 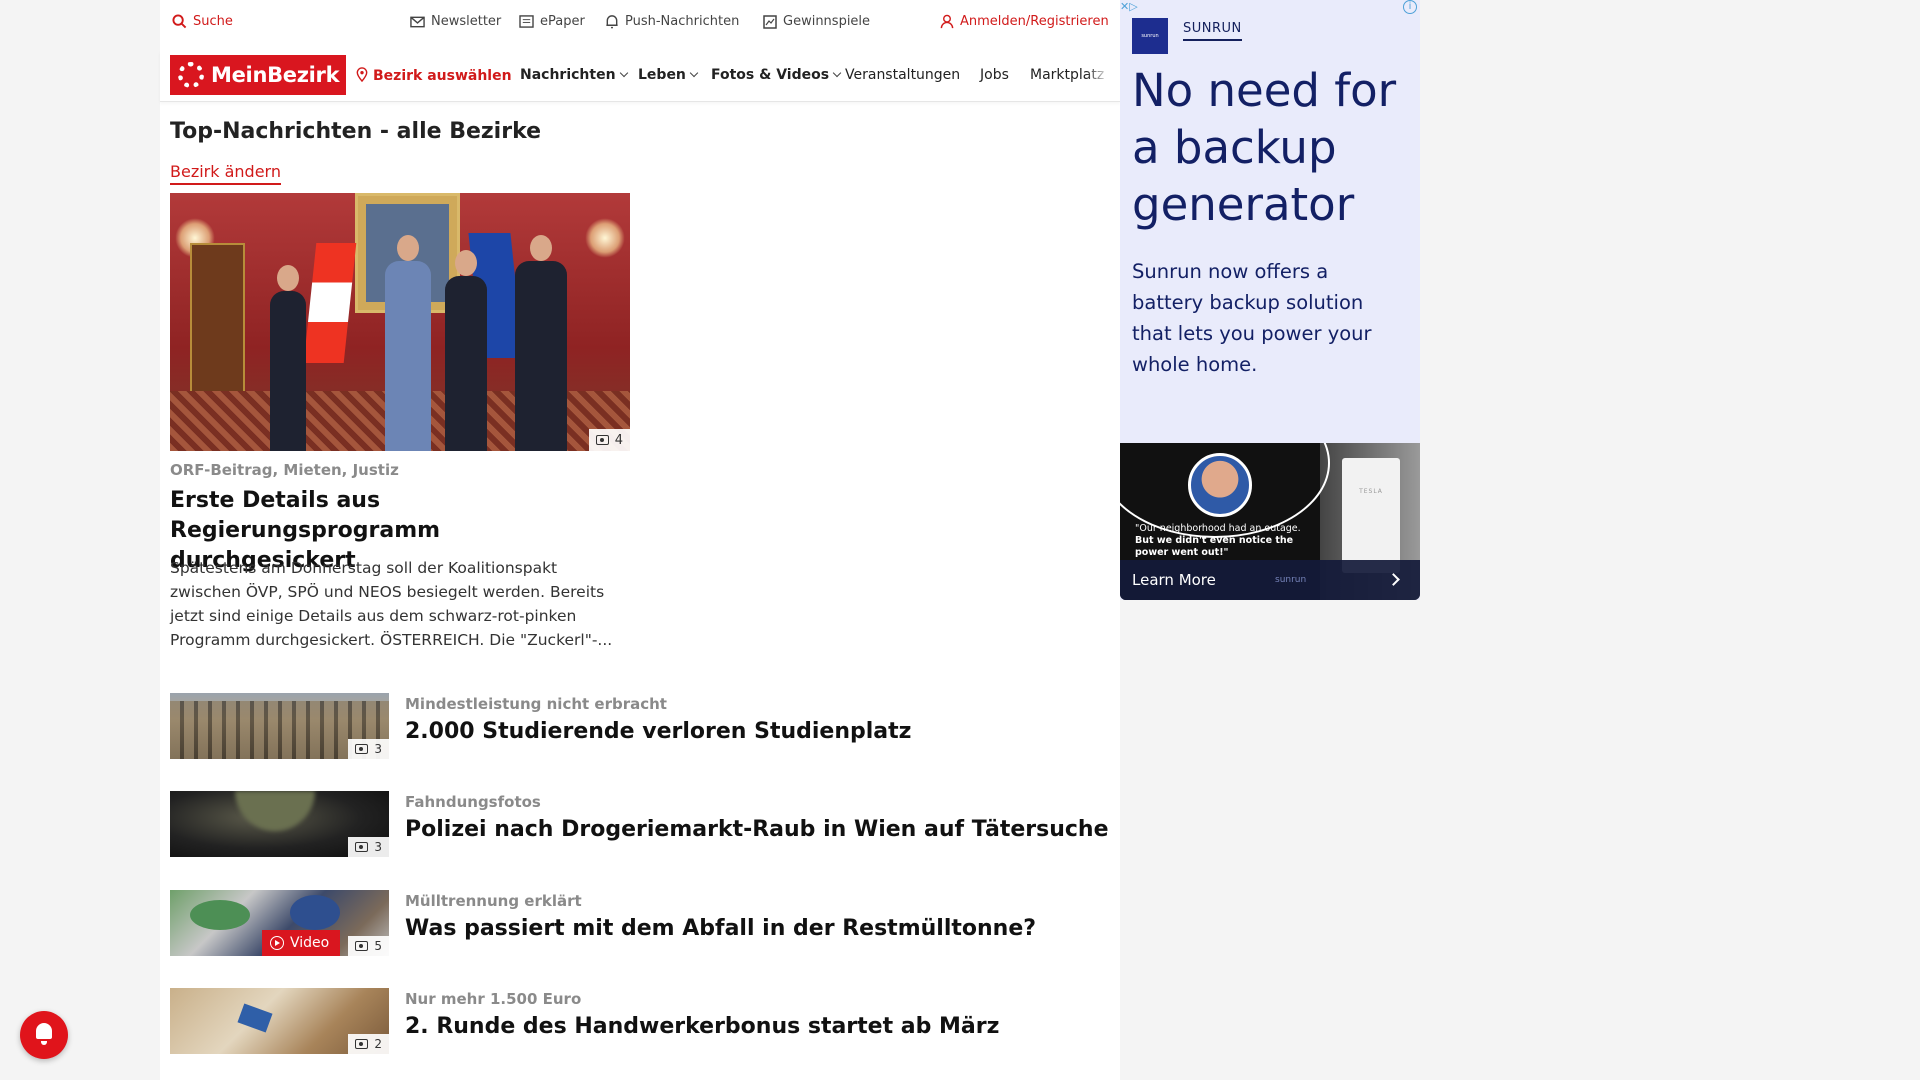 I want to click on ad-headline: No need for a backup generator, so click(x=1264, y=147).